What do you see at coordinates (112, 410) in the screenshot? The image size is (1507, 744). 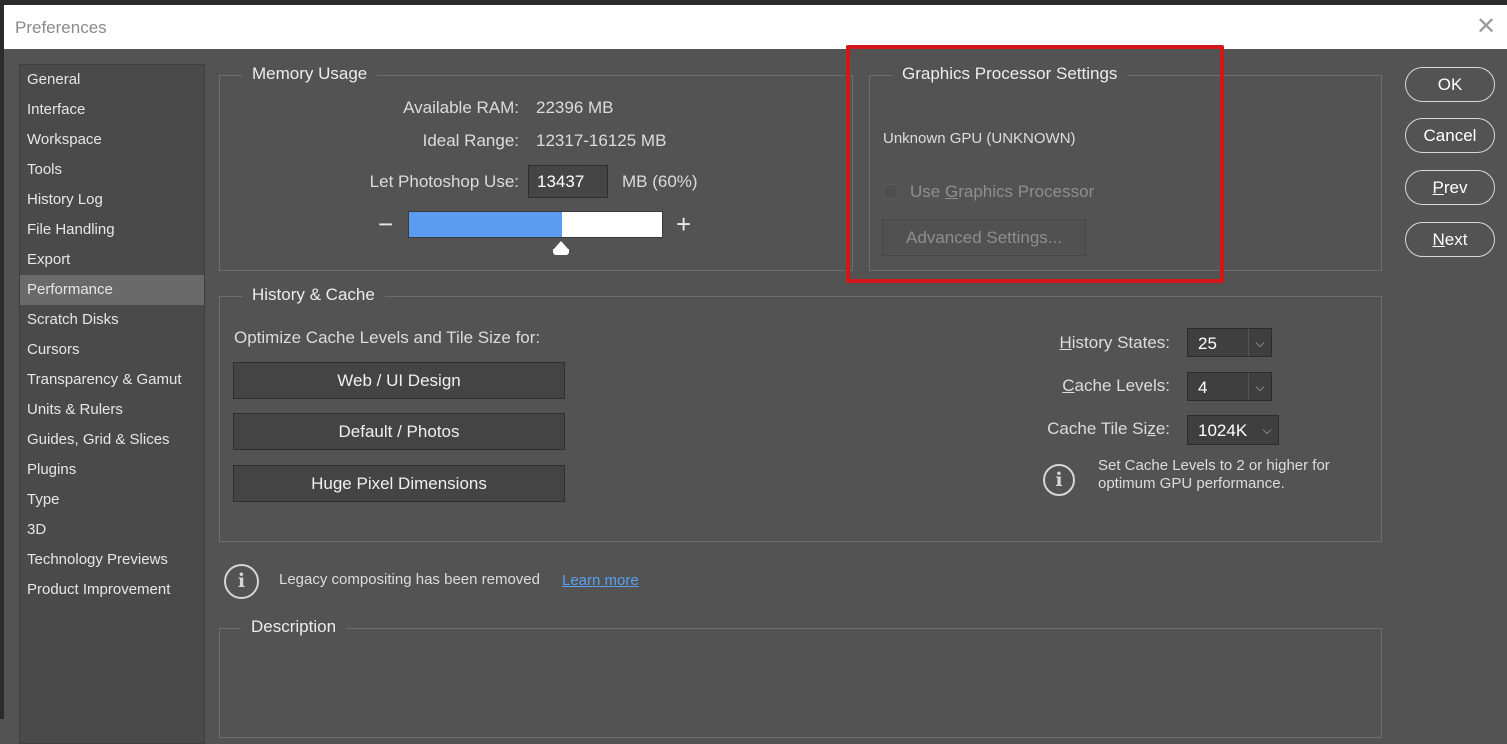 I see `sidebar-item-units-rulers: Units & Rulers` at bounding box center [112, 410].